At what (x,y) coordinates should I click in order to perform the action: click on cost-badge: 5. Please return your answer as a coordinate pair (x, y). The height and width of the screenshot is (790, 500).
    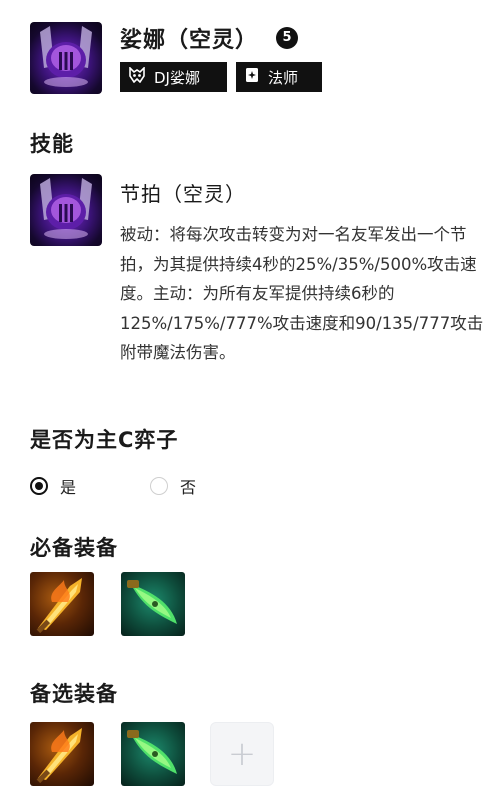
    Looking at the image, I should click on (287, 38).